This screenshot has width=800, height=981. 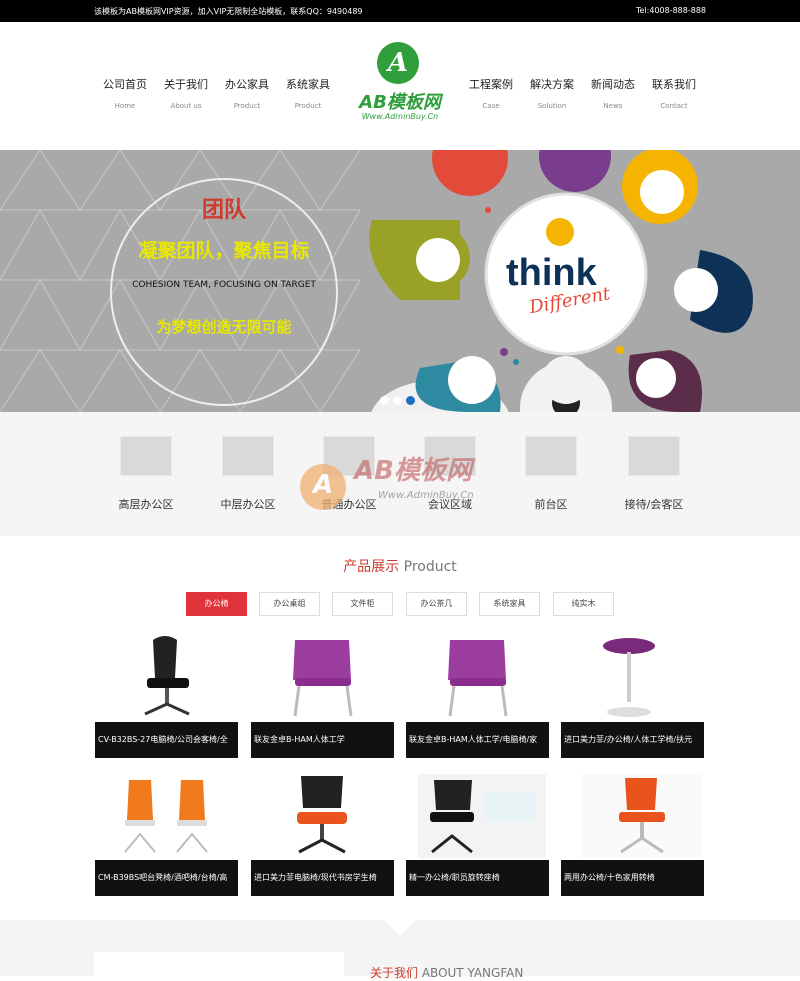 I want to click on product-title: CV-B32BS-27电脑椅/公司会客椅/全, so click(x=166, y=740).